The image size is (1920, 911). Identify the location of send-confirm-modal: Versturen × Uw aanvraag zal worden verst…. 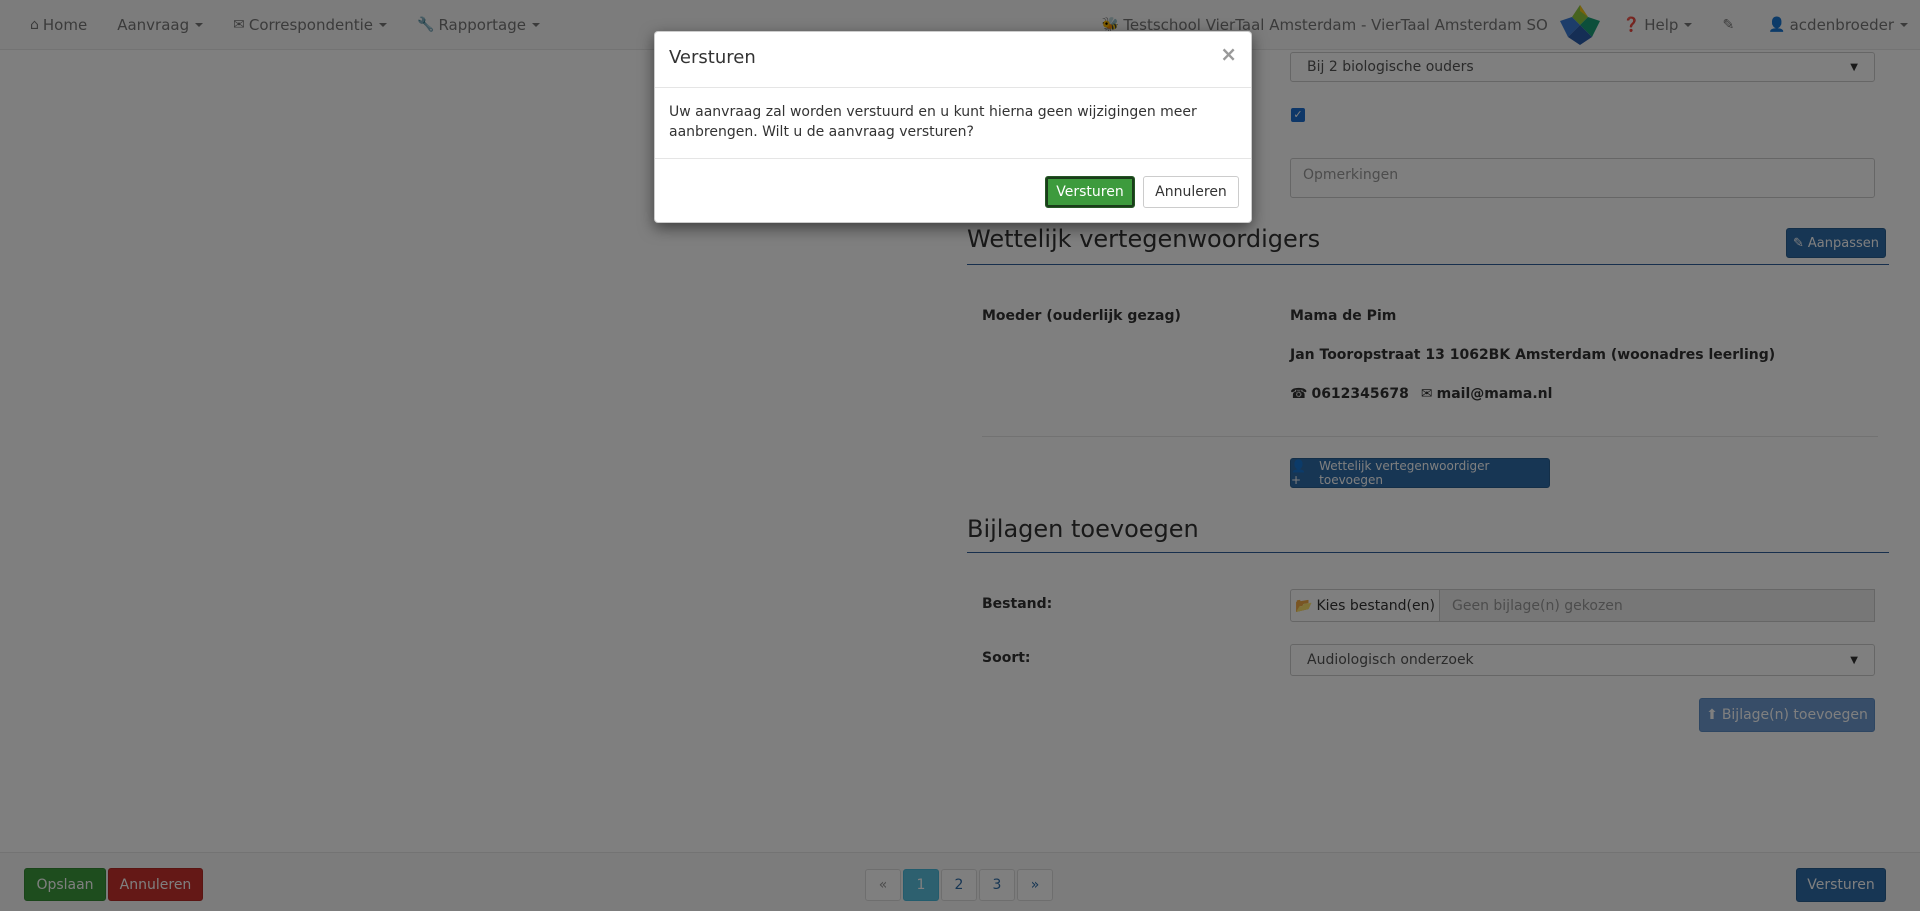
(953, 127).